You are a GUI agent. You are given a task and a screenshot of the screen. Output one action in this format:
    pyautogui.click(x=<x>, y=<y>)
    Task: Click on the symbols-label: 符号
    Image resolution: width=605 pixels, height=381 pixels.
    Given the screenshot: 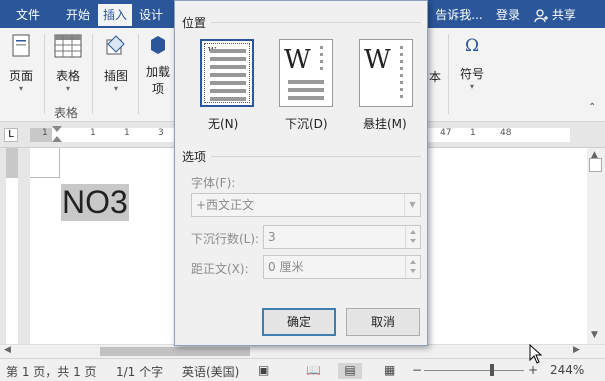 What is the action you would take?
    pyautogui.click(x=471, y=74)
    